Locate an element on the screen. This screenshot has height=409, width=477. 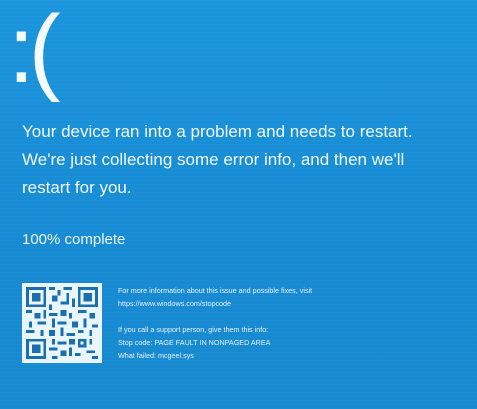
sad-face-emoticon: :( is located at coordinates (34, 51).